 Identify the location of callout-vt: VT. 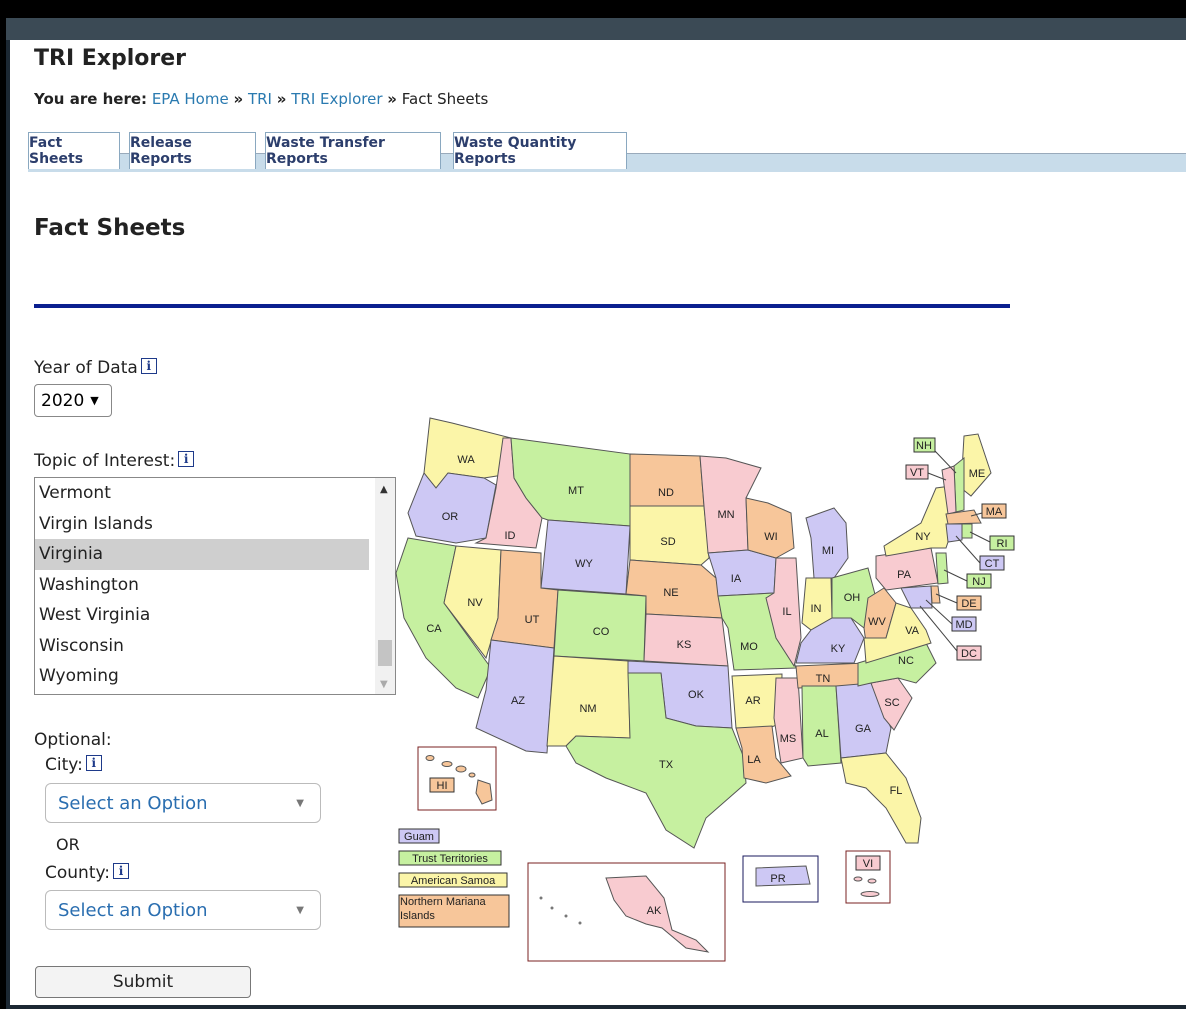
(926, 472).